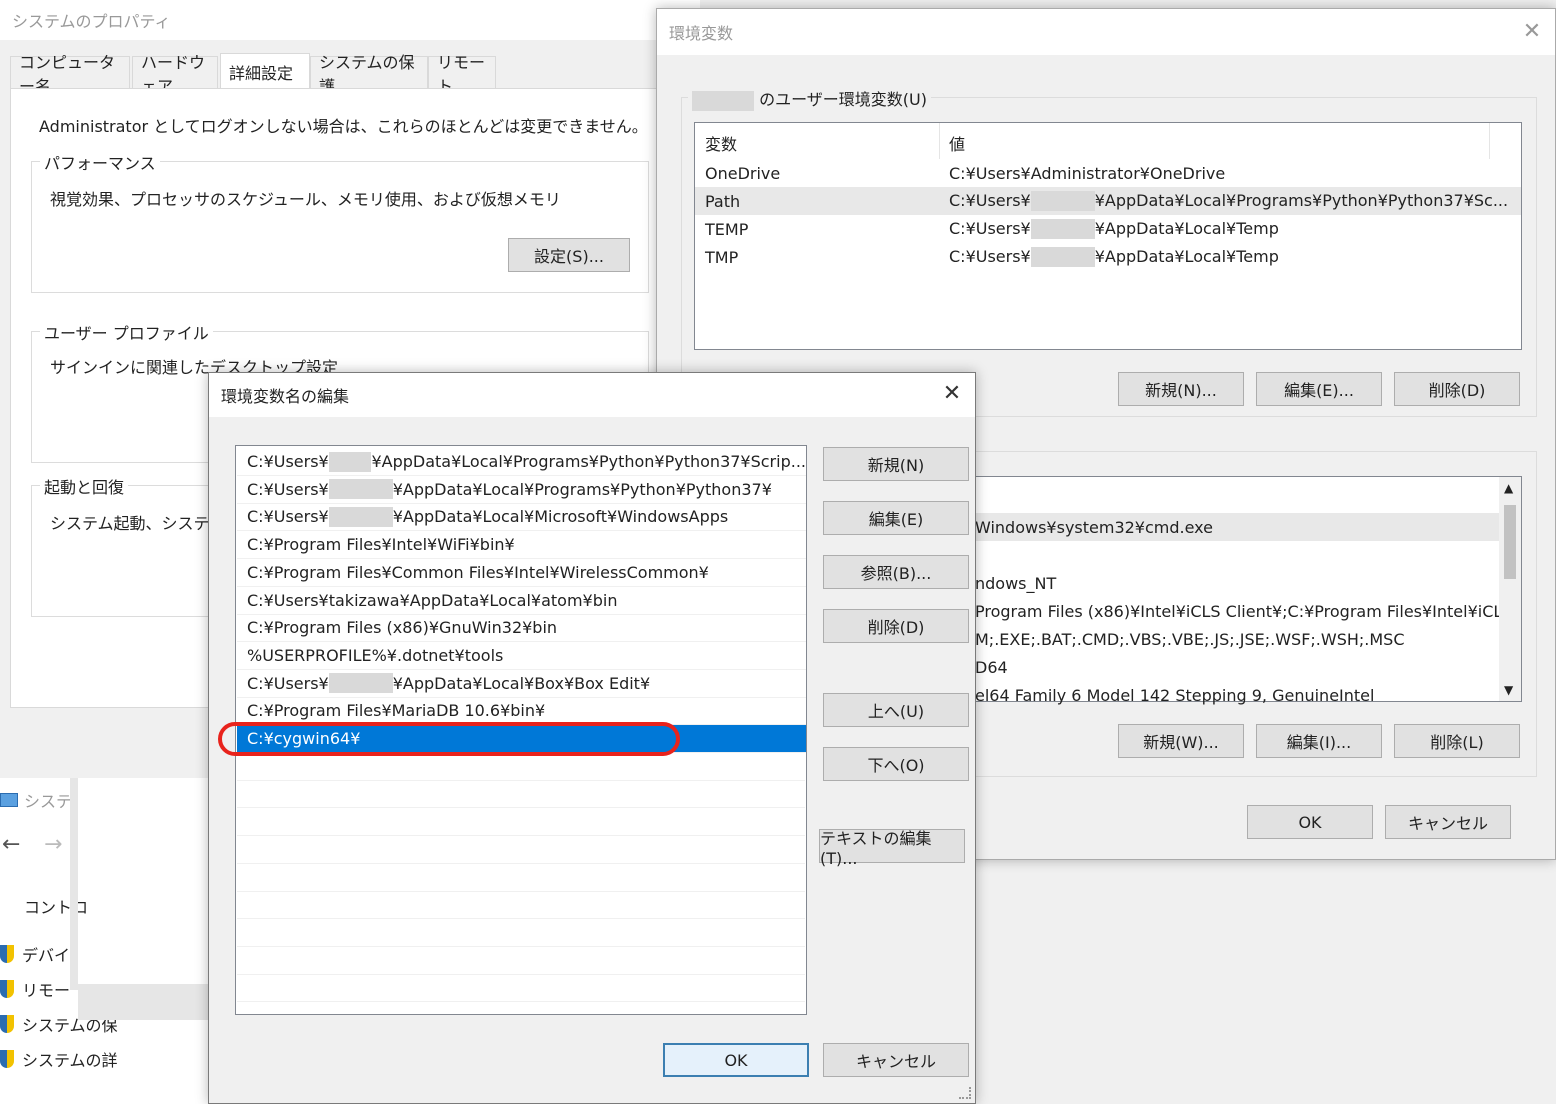  I want to click on control-panel-label: コントロ, so click(56, 906).